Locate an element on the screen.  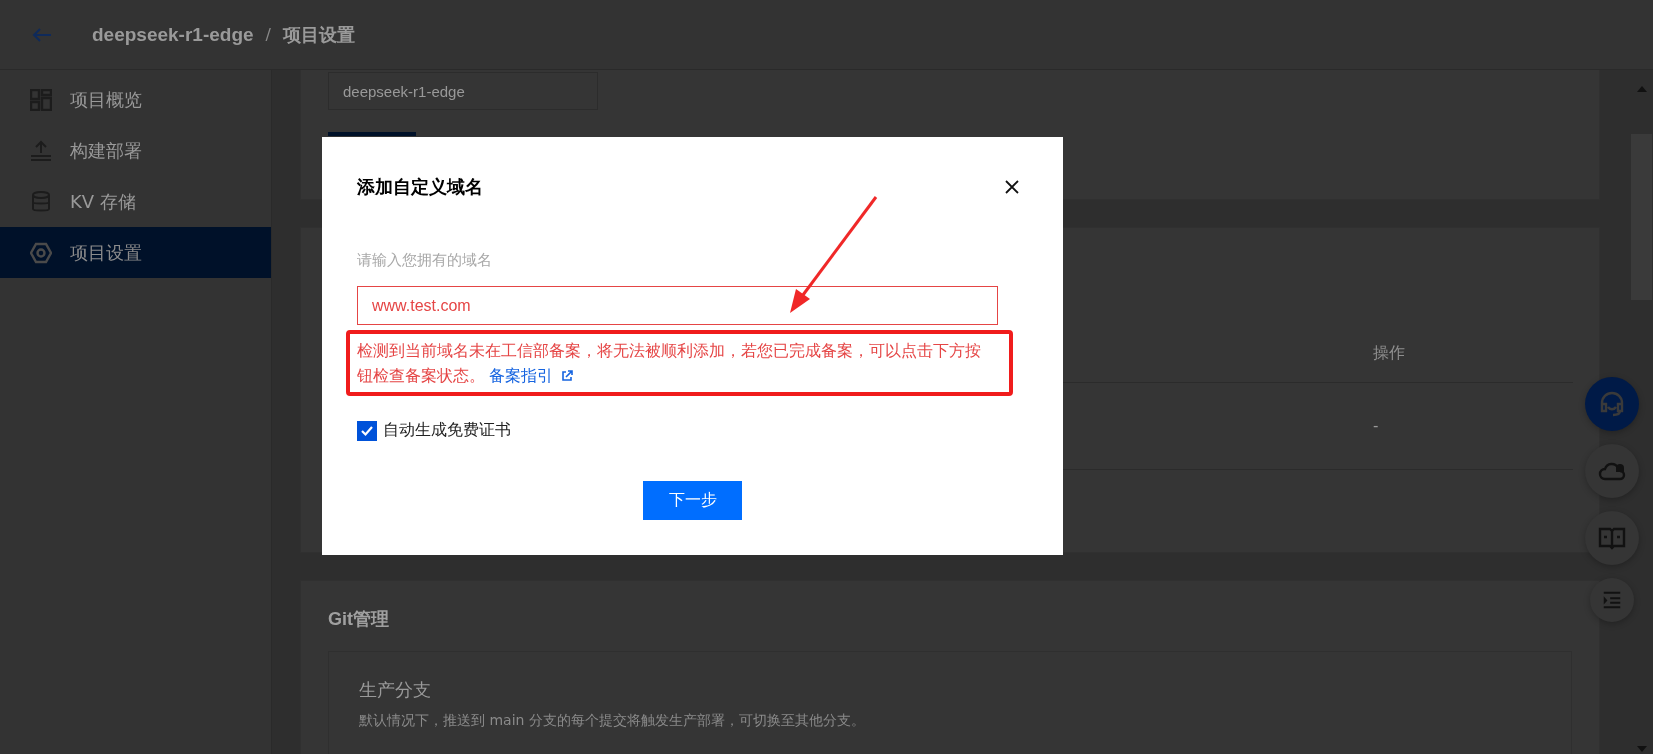
sidebar-item: 项目概览 is located at coordinates (135, 99).